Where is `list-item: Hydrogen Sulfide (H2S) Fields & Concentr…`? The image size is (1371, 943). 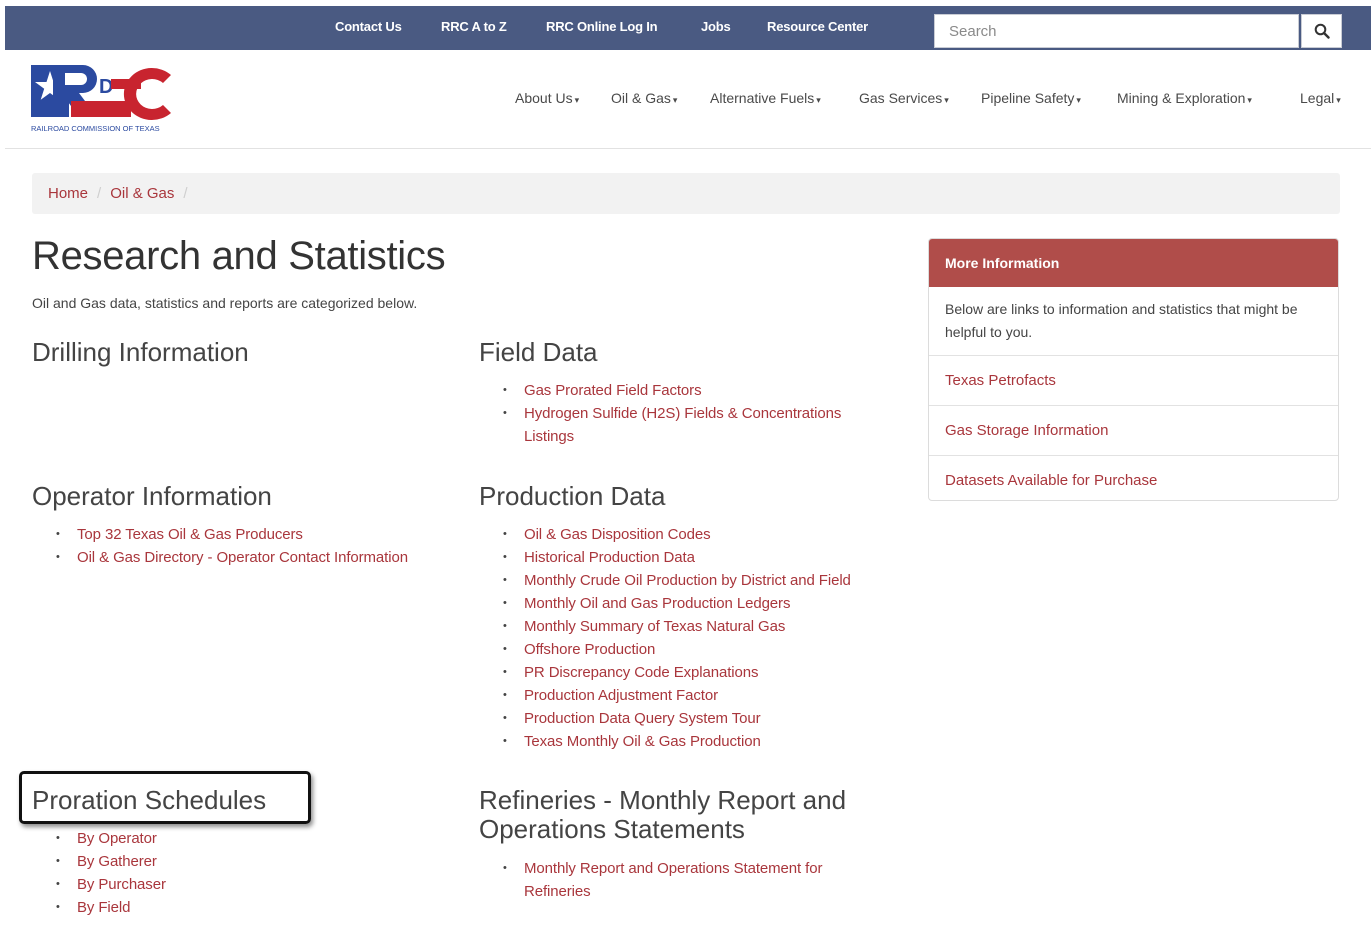 list-item: Hydrogen Sulfide (H2S) Fields & Concentr… is located at coordinates (690, 425).